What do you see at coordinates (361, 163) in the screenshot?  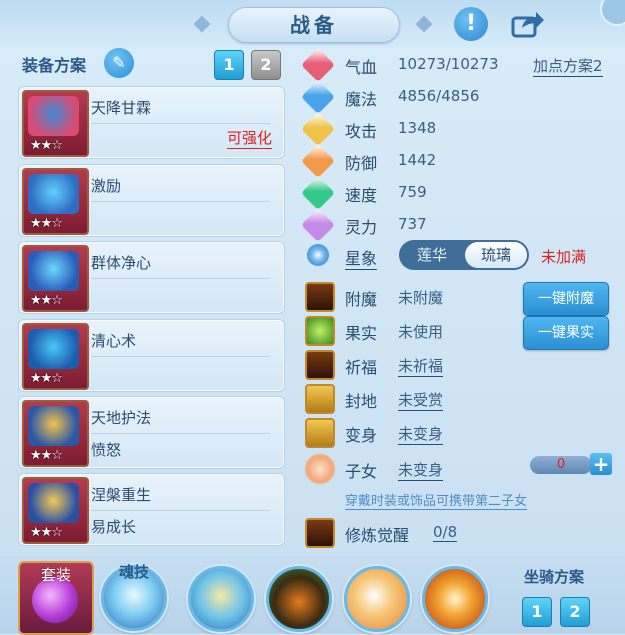 I see `stat-label: 防御` at bounding box center [361, 163].